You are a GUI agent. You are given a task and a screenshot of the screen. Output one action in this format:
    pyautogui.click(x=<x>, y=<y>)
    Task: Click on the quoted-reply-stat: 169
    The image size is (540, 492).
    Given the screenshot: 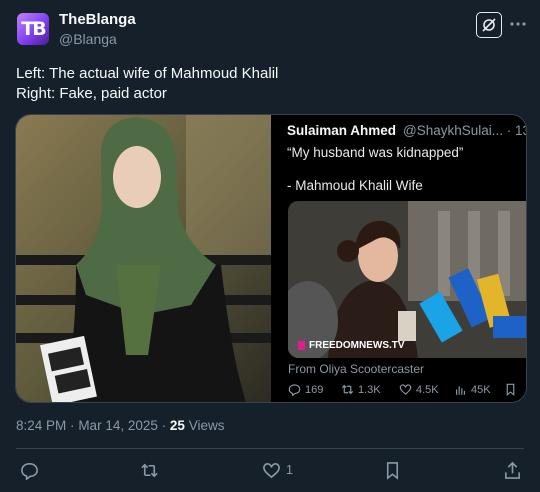 What is the action you would take?
    pyautogui.click(x=314, y=389)
    